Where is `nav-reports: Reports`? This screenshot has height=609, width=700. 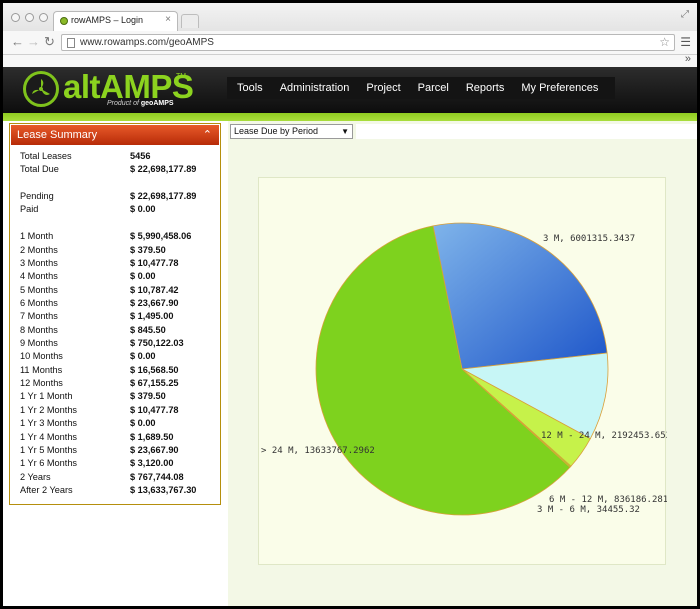
nav-reports: Reports is located at coordinates (485, 88).